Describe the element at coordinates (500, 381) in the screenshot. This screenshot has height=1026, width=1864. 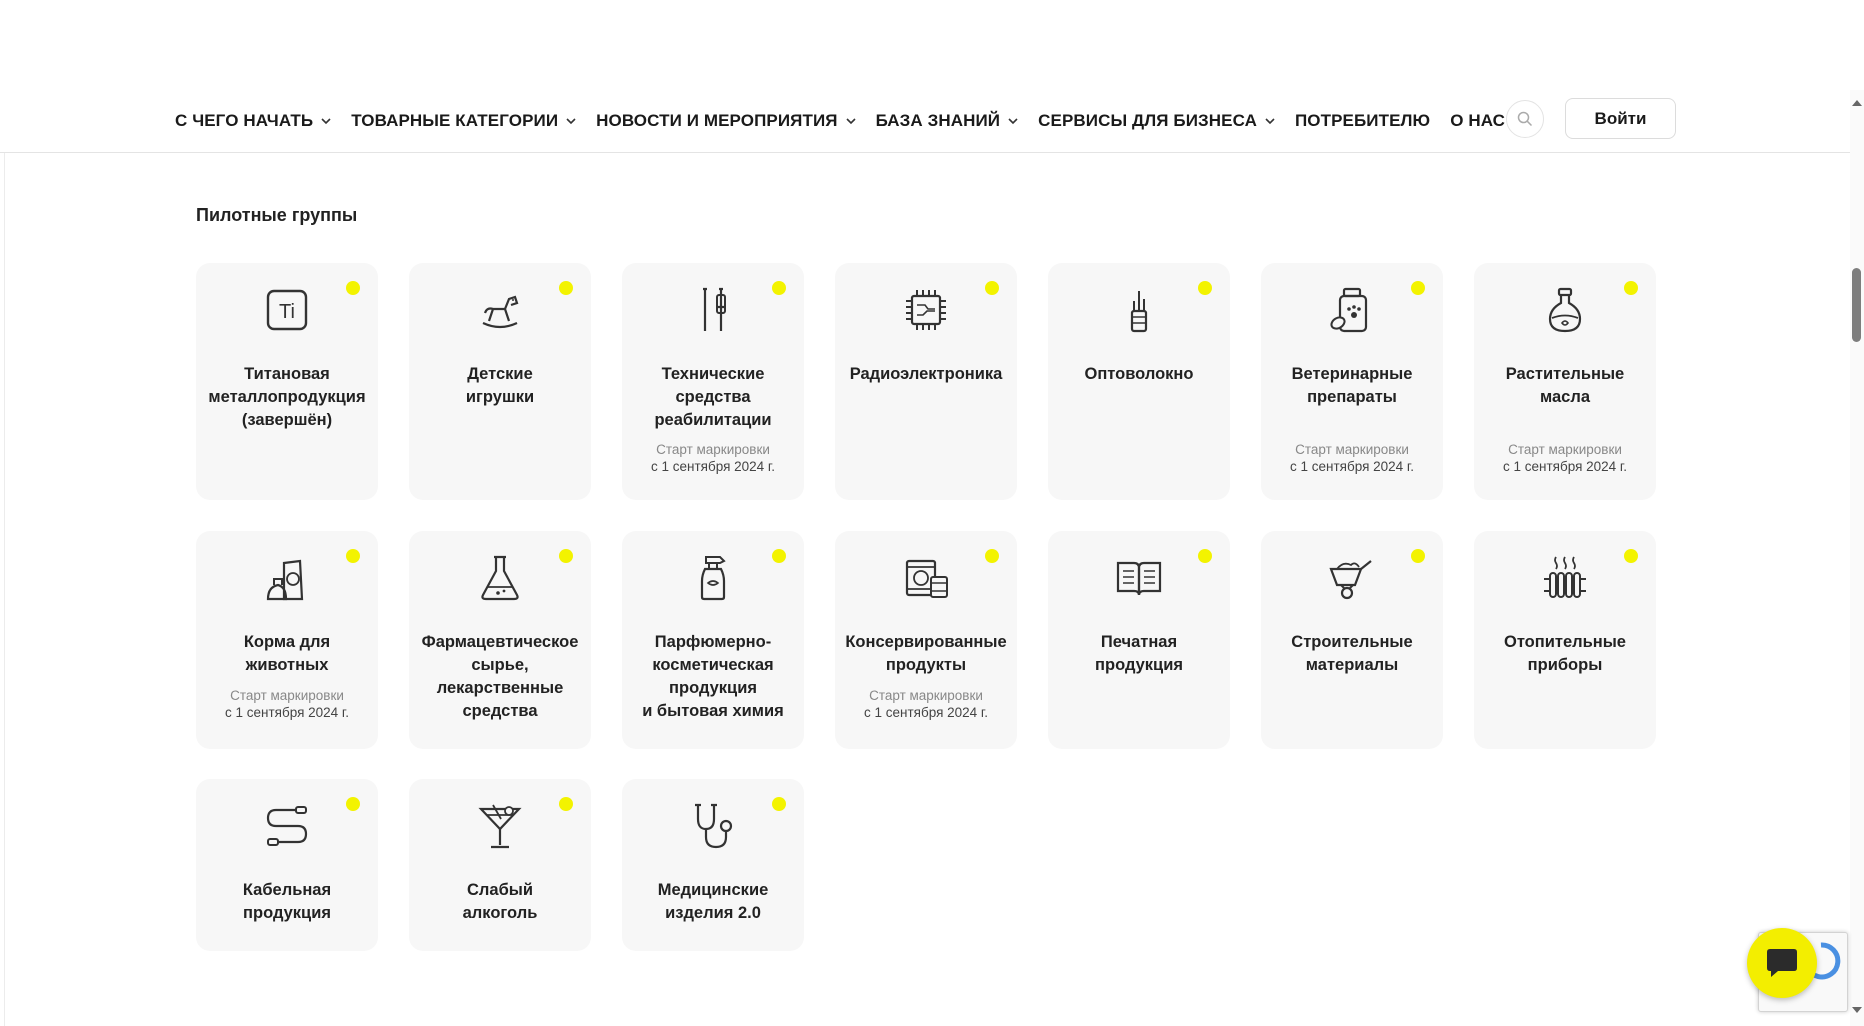
I see `category-card: Детские игрушки` at that location.